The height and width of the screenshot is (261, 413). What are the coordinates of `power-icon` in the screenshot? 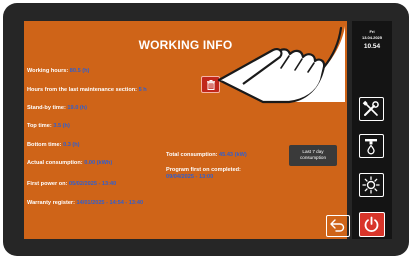 It's located at (371, 224).